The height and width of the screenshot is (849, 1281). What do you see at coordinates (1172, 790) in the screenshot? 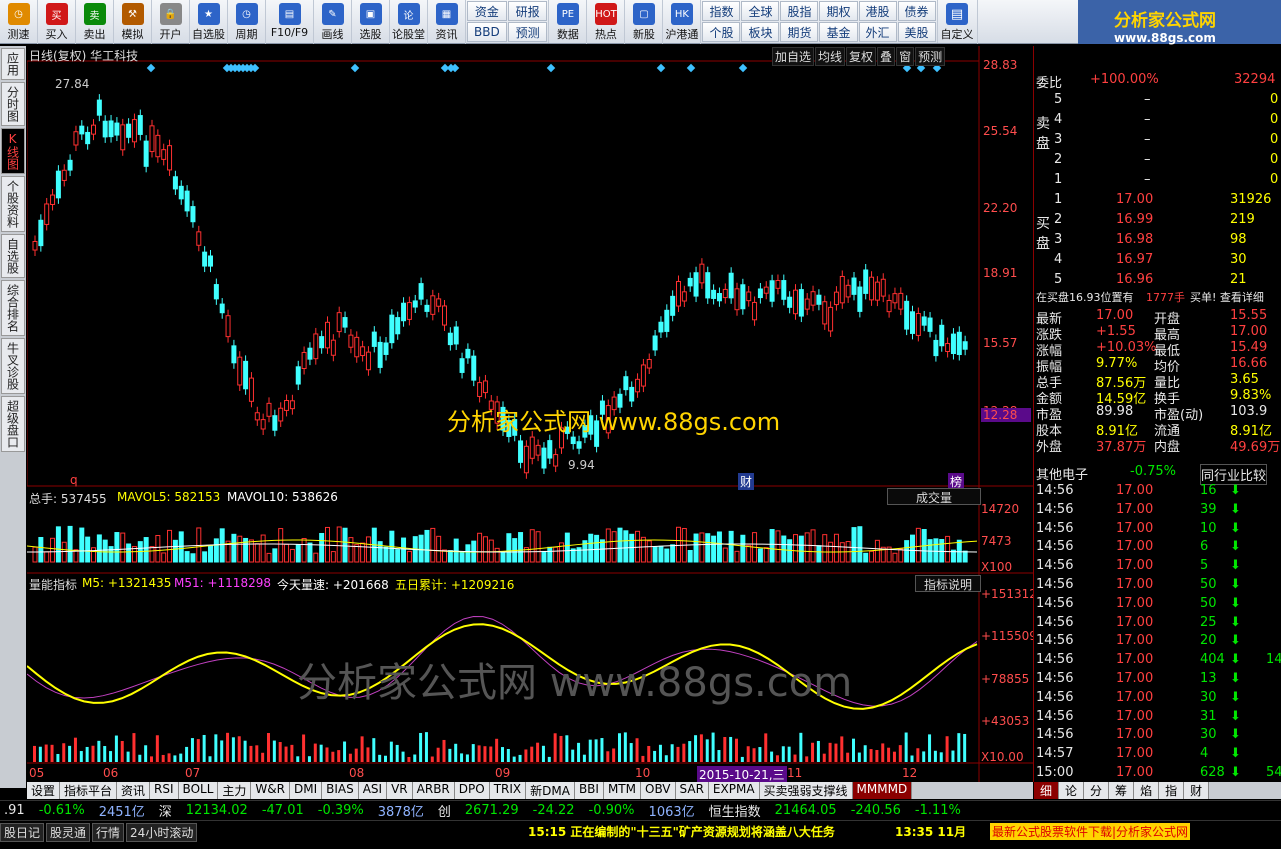
I see `quote-tab: 指` at bounding box center [1172, 790].